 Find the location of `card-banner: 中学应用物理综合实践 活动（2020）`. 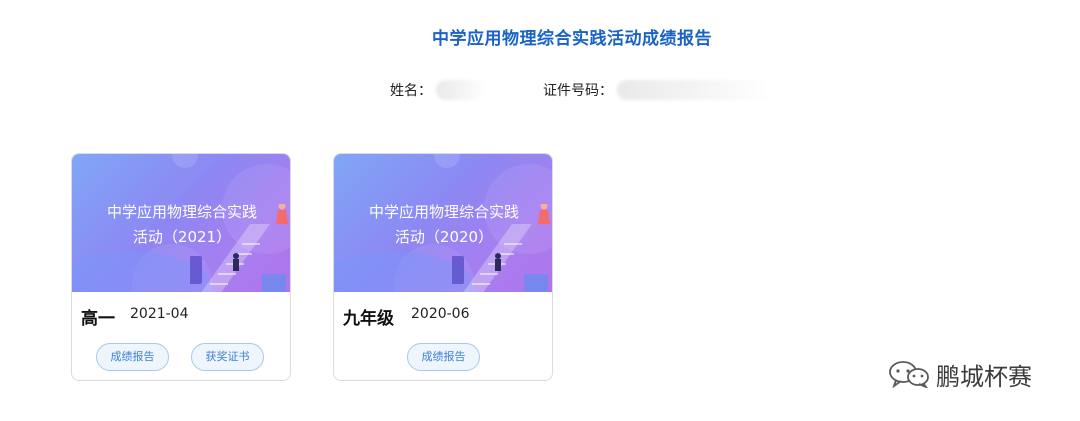

card-banner: 中学应用物理综合实践 活动（2020） is located at coordinates (443, 223).